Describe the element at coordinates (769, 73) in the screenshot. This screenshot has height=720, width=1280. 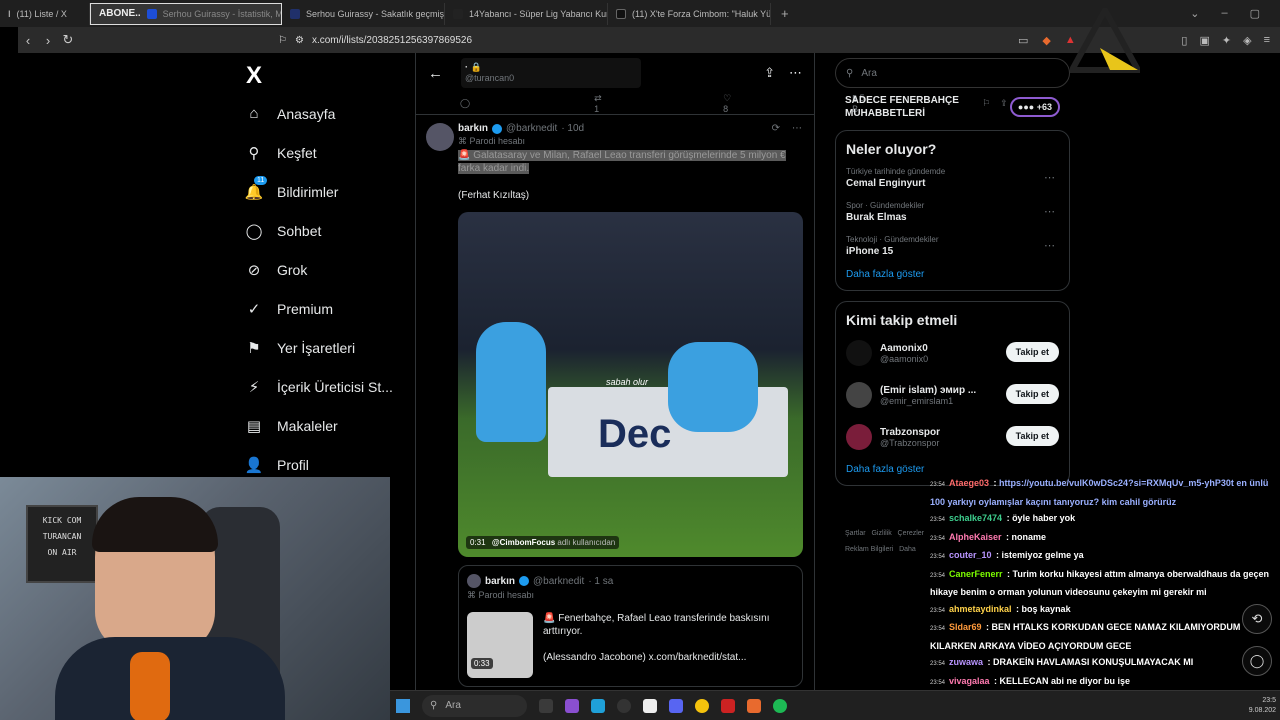
I see `share-icon: ⇪` at that location.